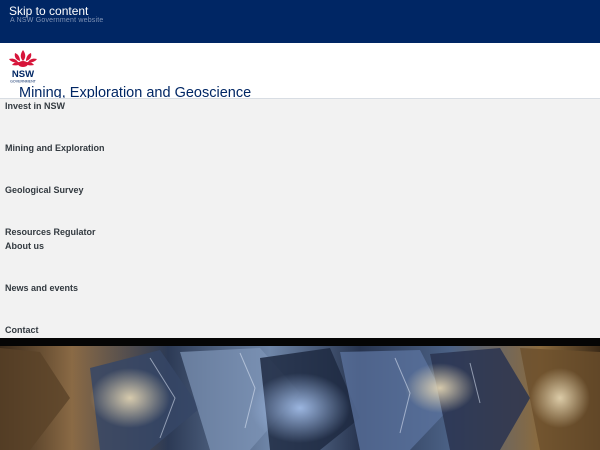 The width and height of the screenshot is (600, 450). Describe the element at coordinates (23, 74) in the screenshot. I see `logo-wordmark: NSW` at that location.